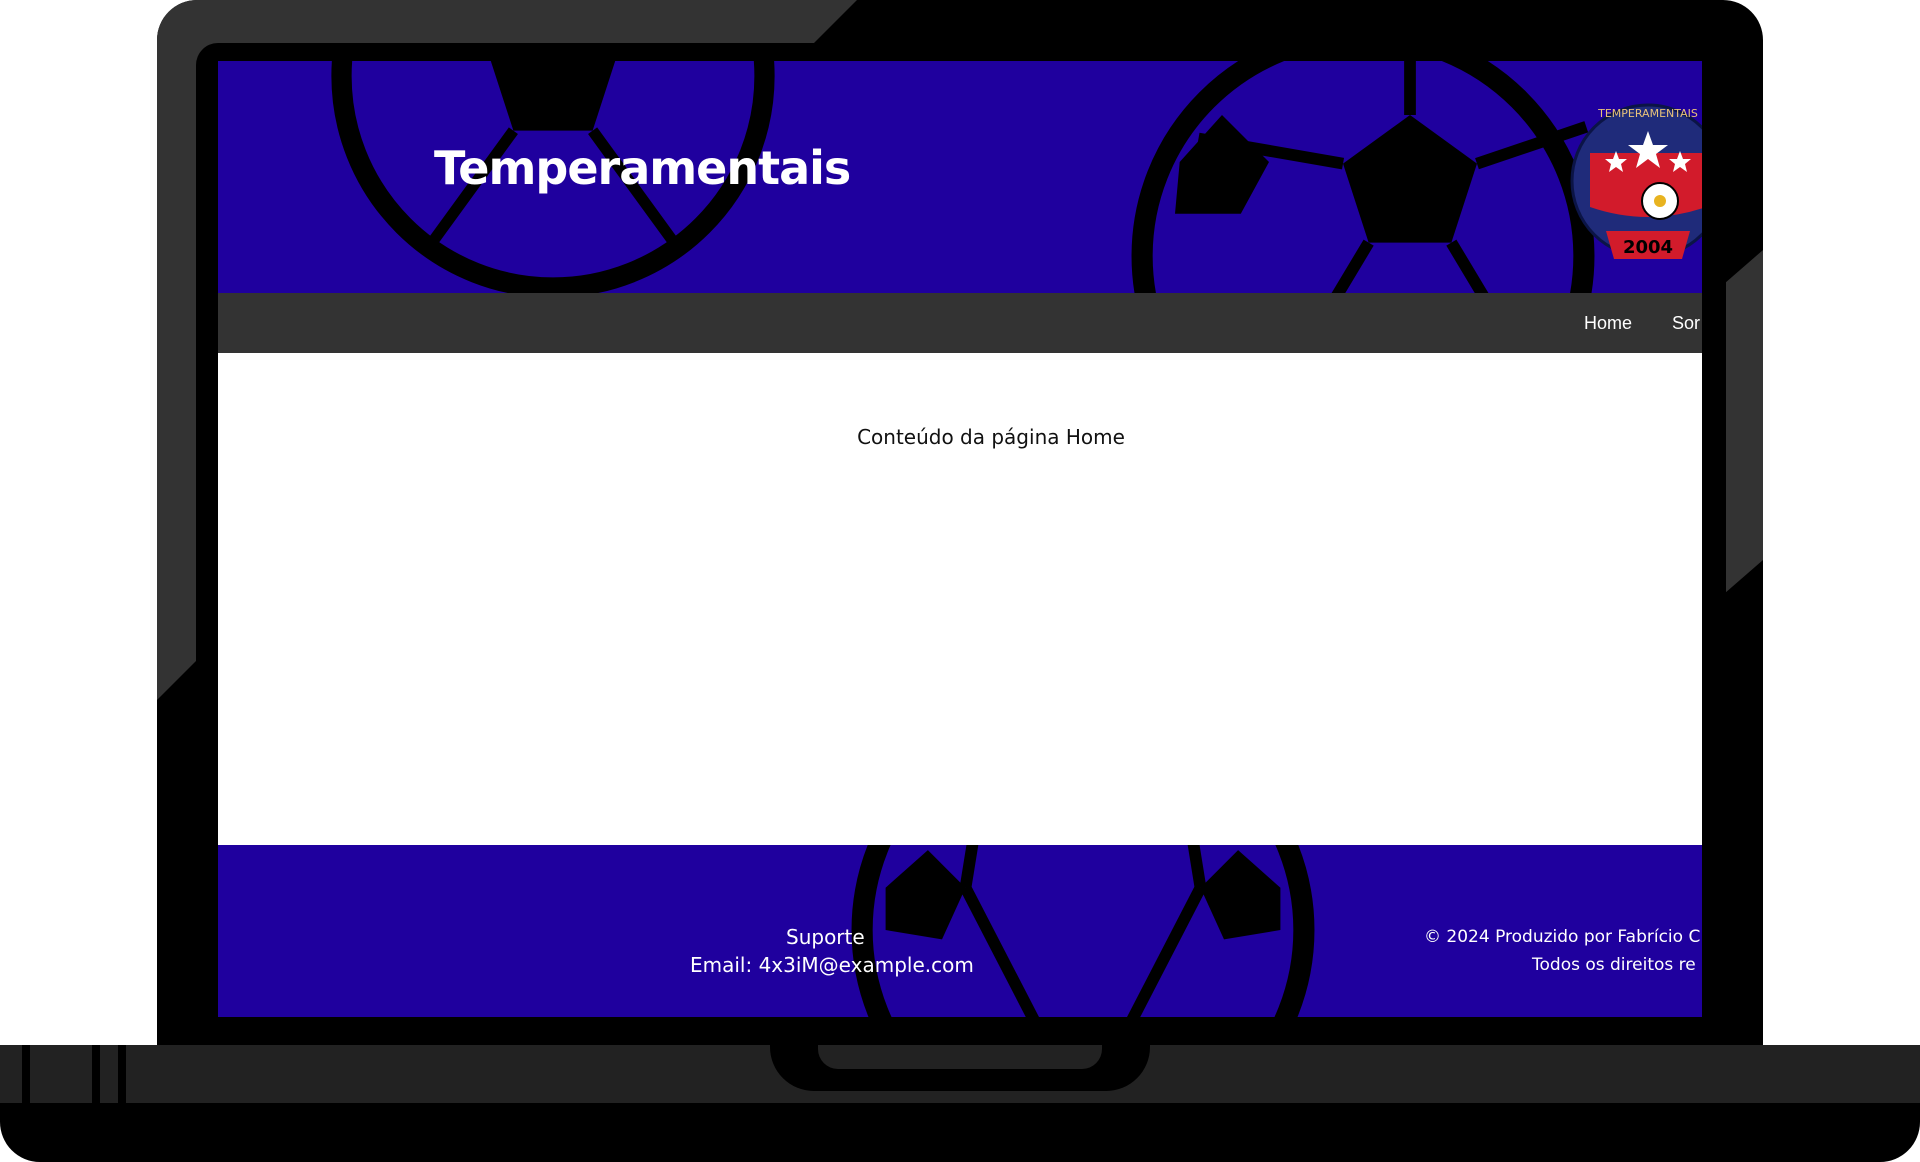 Image resolution: width=1920 pixels, height=1162 pixels. What do you see at coordinates (825, 937) in the screenshot?
I see `footer-support-title: Suporte` at bounding box center [825, 937].